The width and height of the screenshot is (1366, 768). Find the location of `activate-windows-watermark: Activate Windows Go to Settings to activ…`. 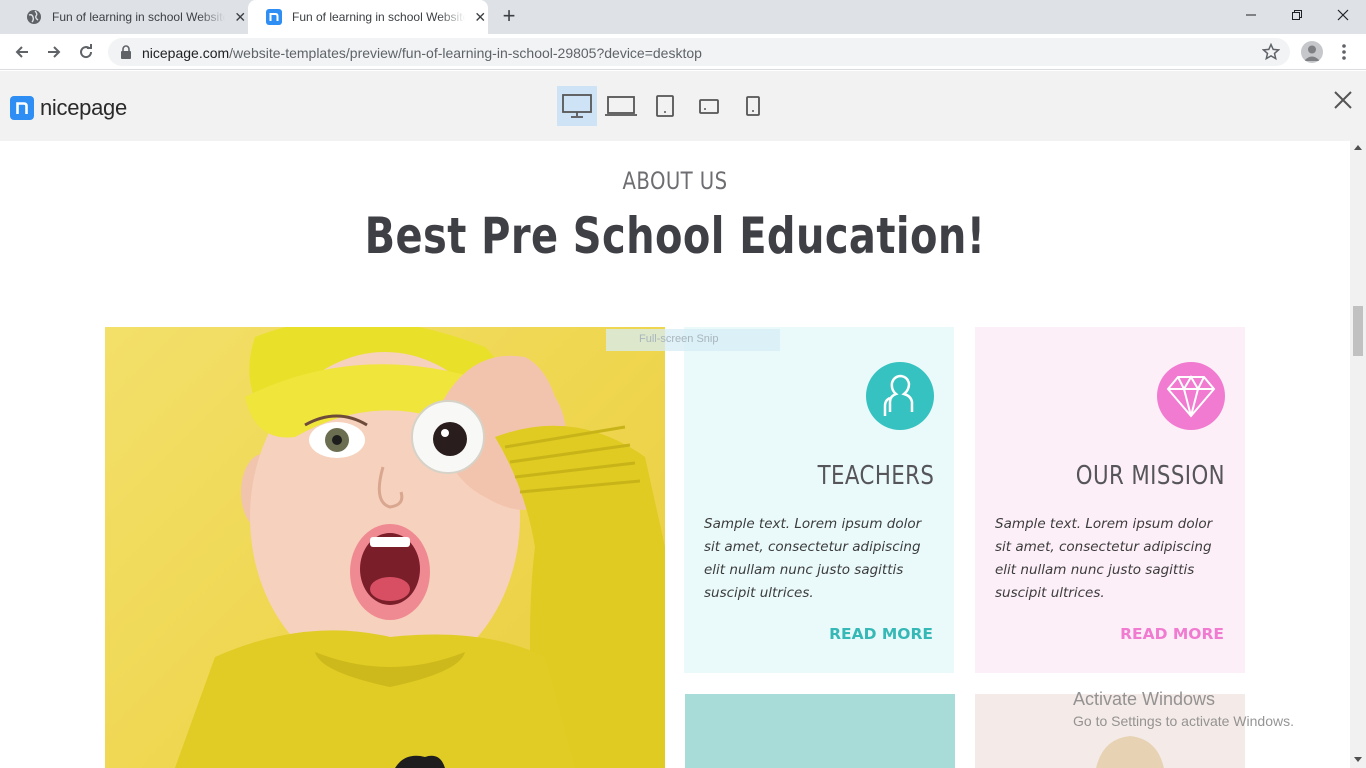

activate-windows-watermark: Activate Windows Go to Settings to activ… is located at coordinates (1183, 709).